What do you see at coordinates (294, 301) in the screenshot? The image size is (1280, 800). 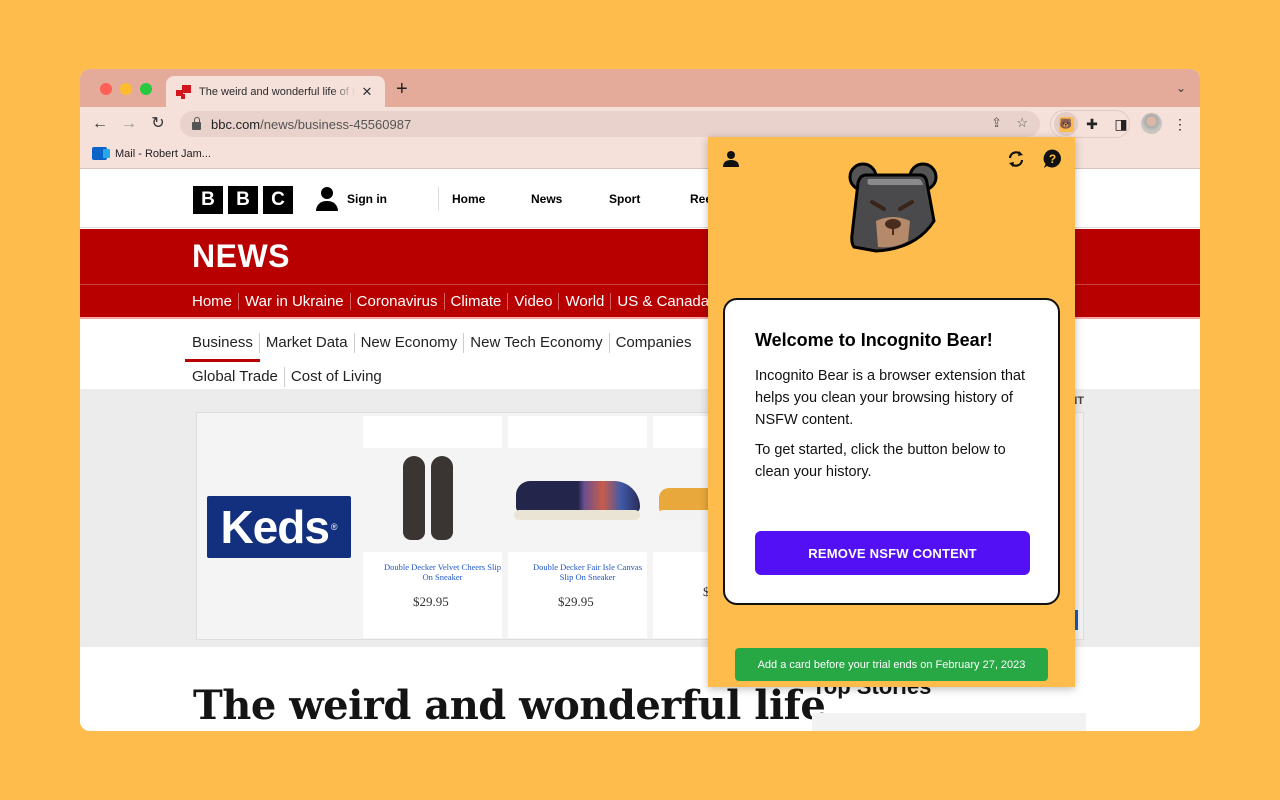 I see `news-nav-war-in-ukraine: War in Ukraine` at bounding box center [294, 301].